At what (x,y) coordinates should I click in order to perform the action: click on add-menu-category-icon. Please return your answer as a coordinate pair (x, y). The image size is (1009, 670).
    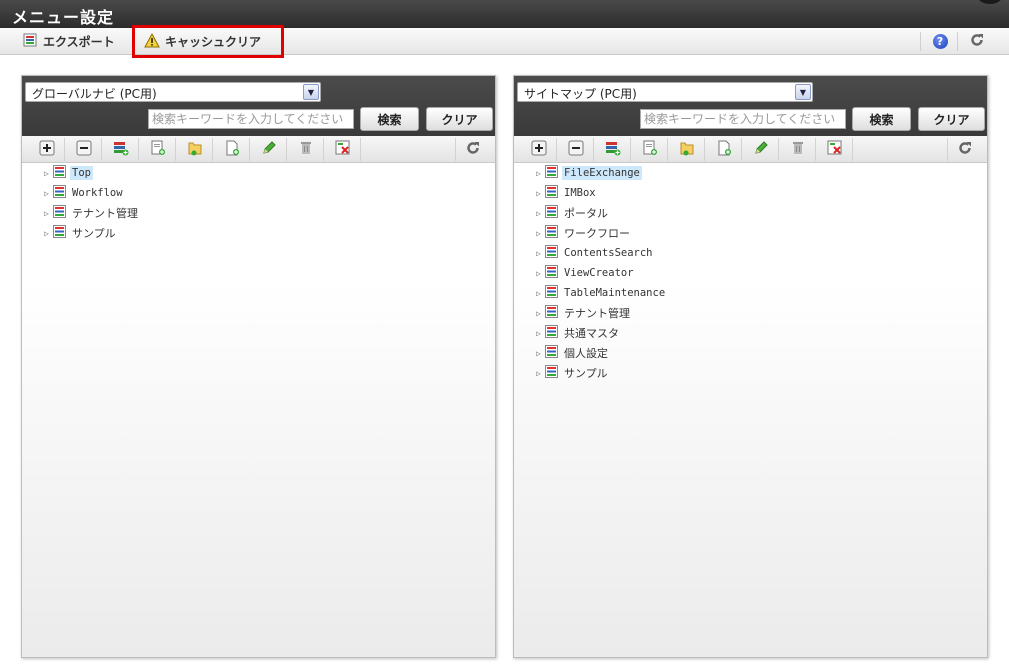
    Looking at the image, I should click on (613, 149).